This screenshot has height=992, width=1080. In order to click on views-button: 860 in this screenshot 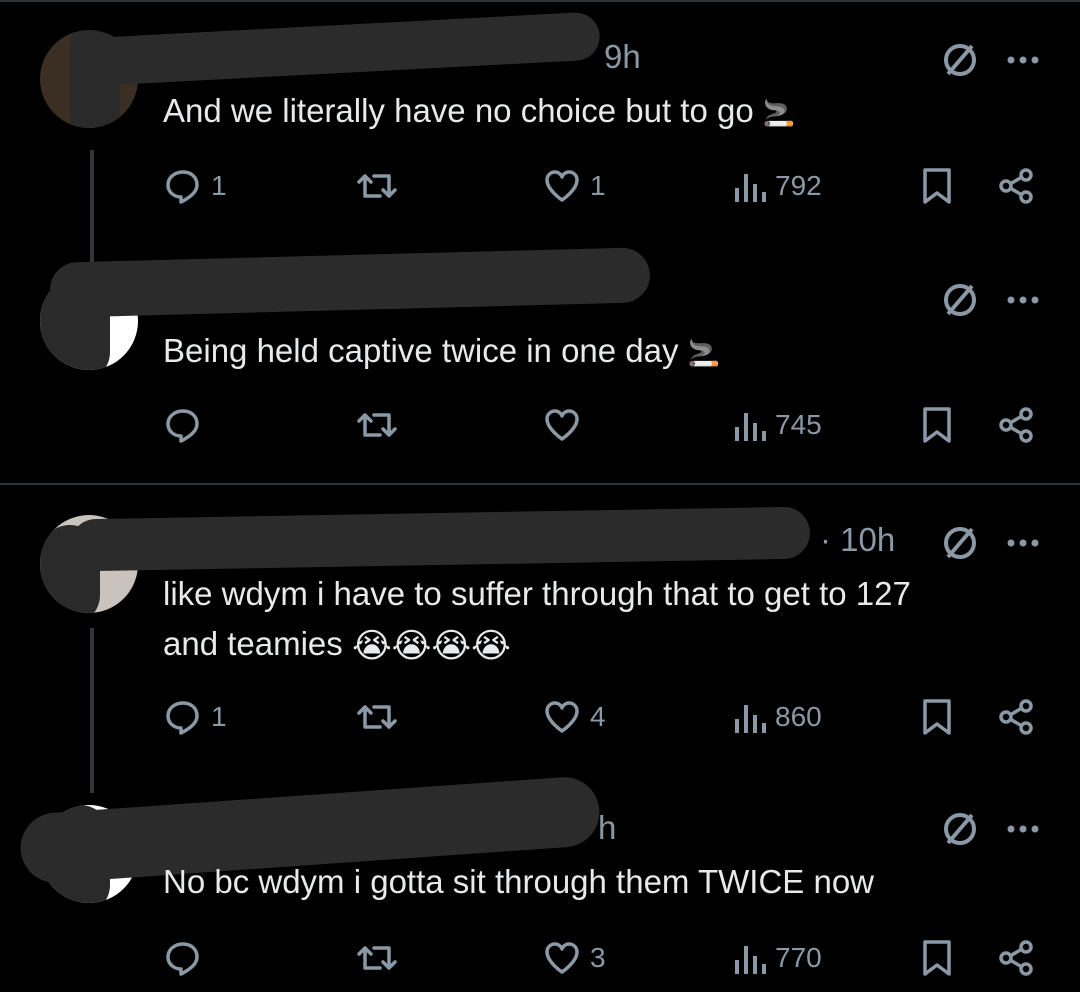, I will do `click(777, 717)`.